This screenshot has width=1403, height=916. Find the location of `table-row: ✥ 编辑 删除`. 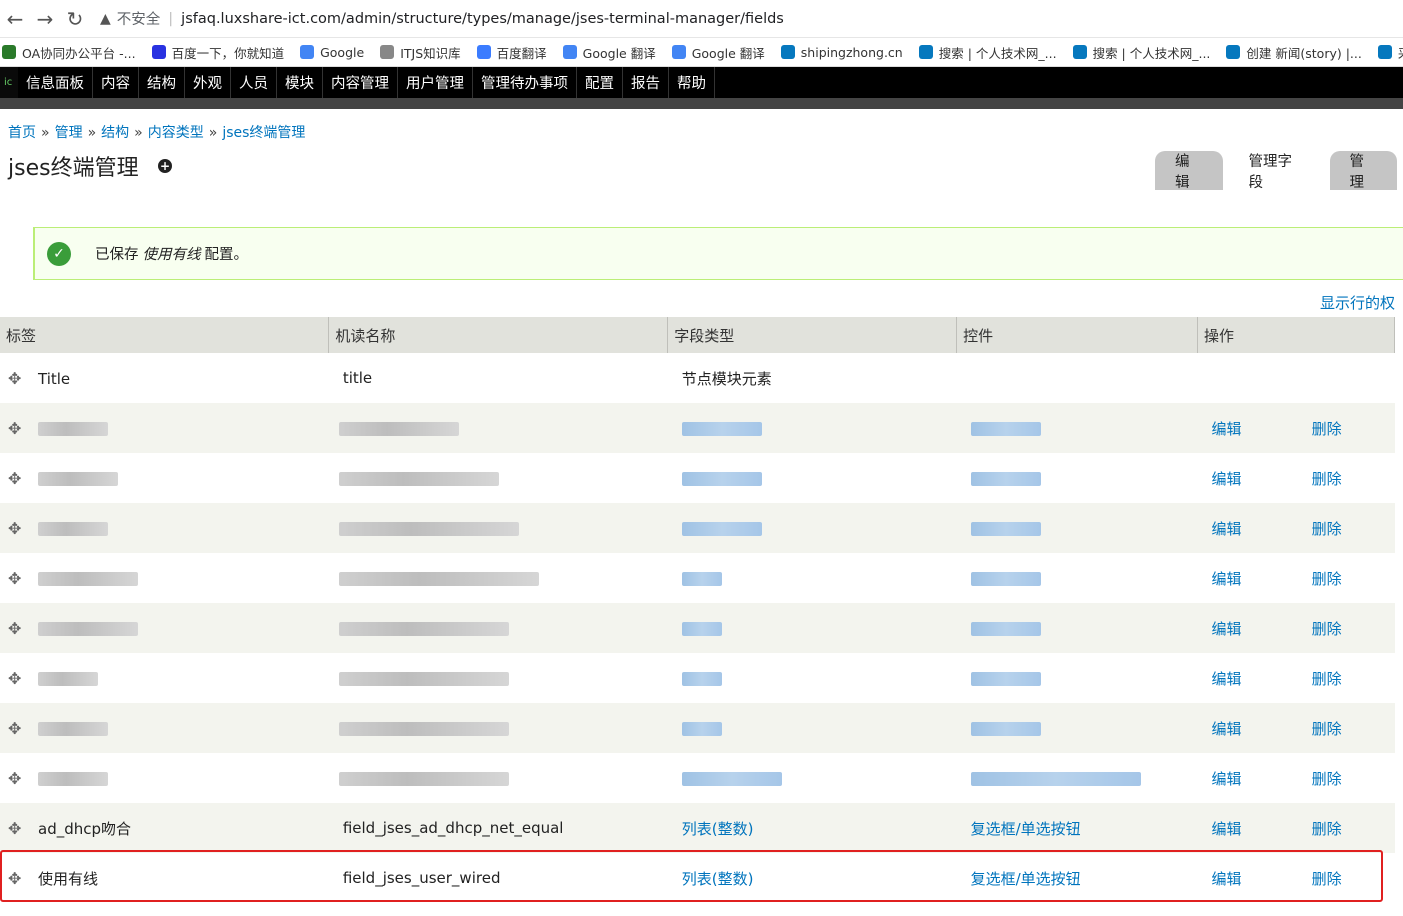

table-row: ✥ 编辑 删除 is located at coordinates (697, 678).